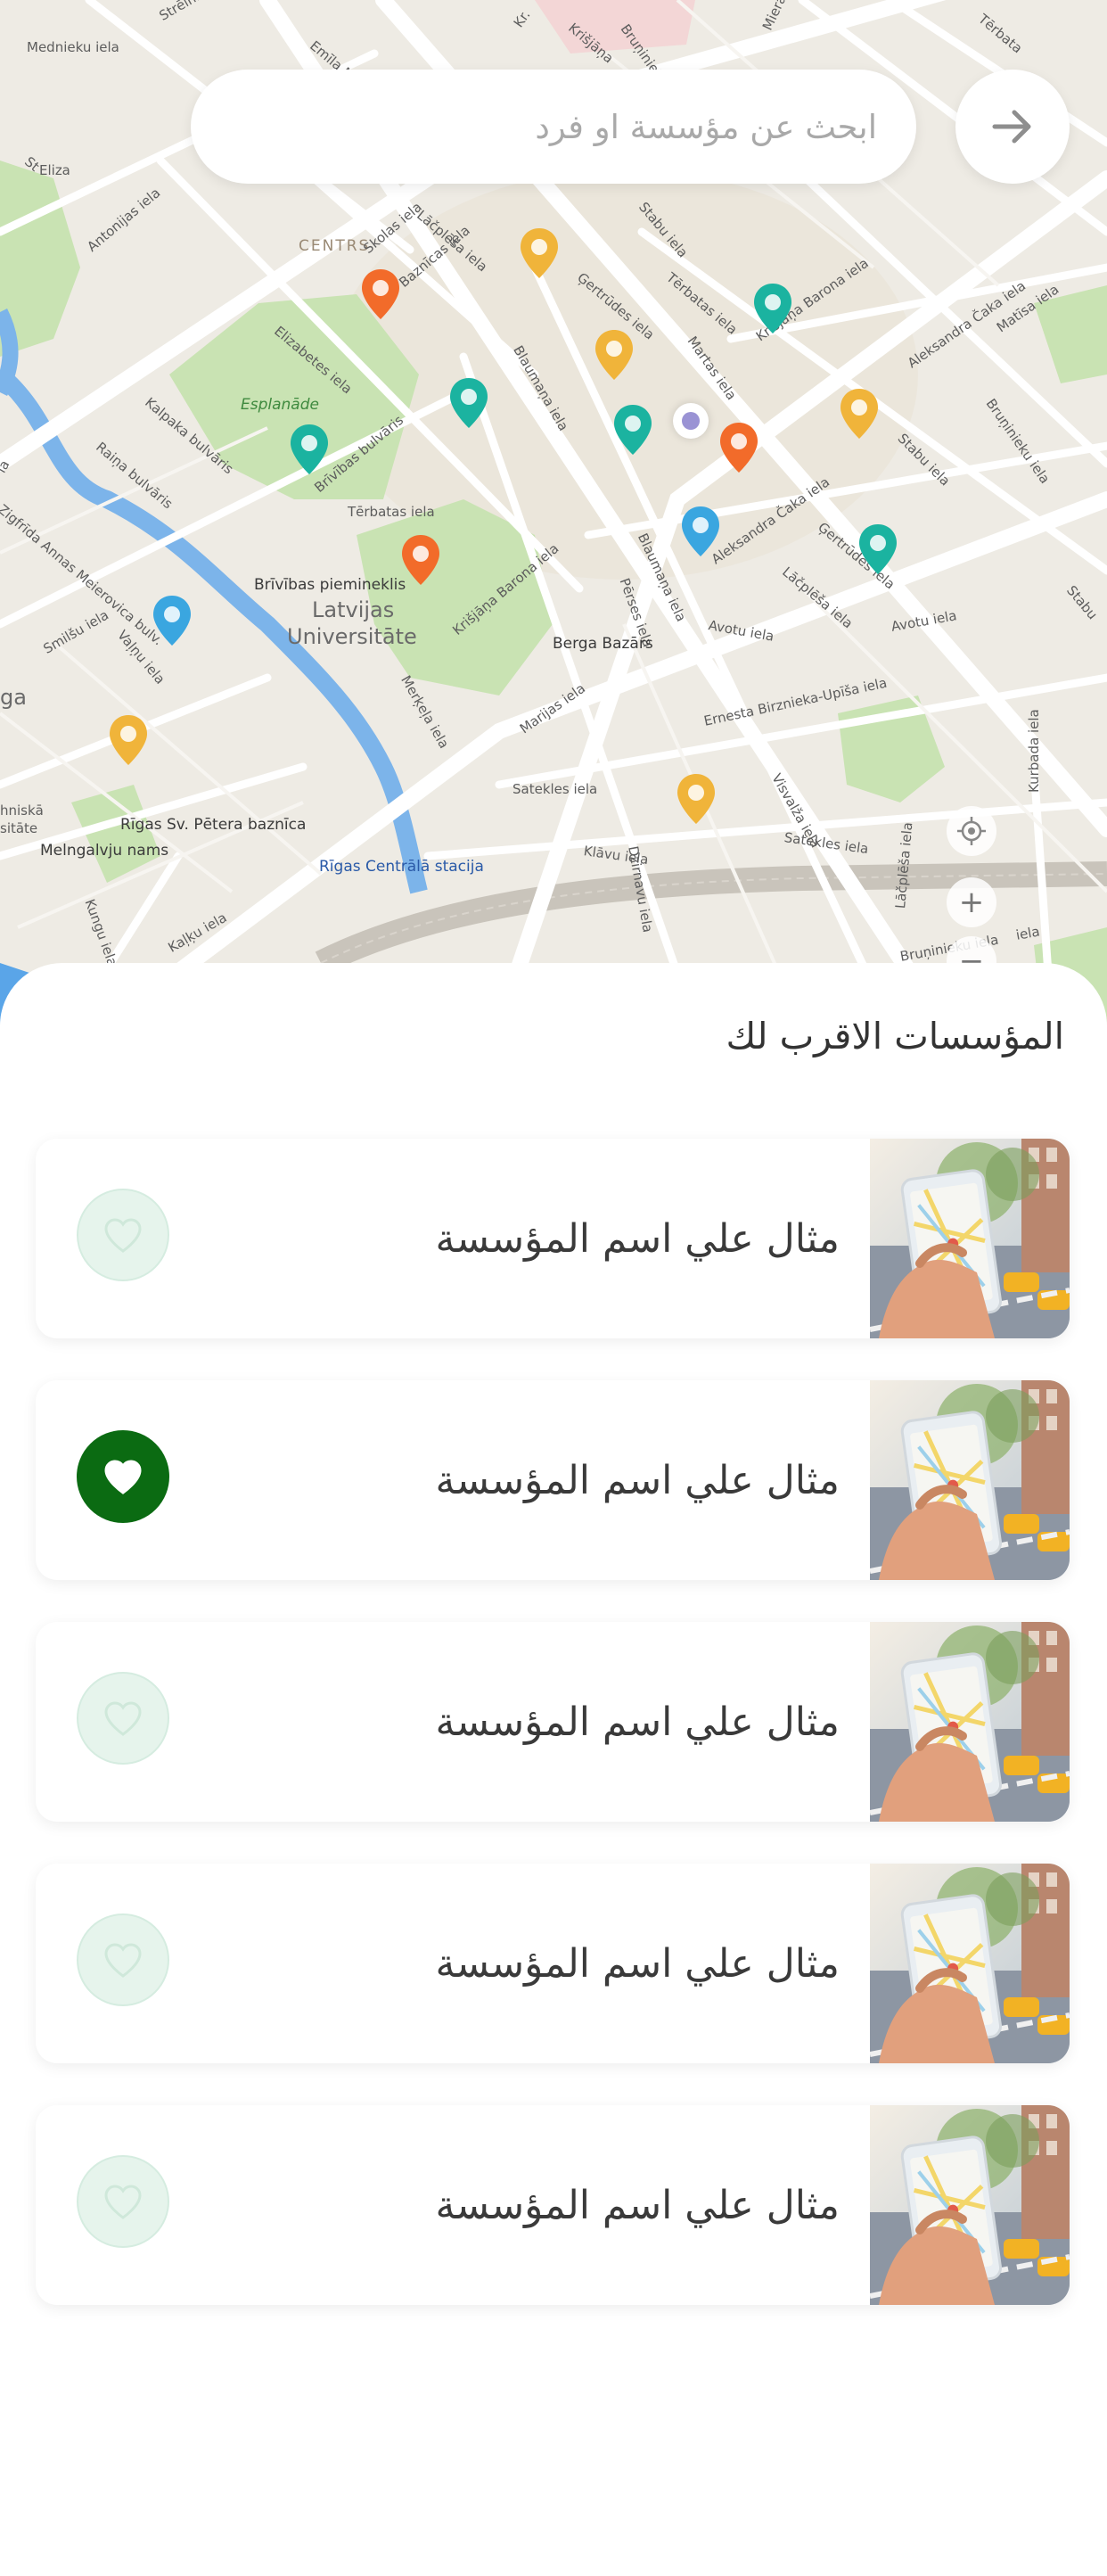 This screenshot has height=2576, width=1107. Describe the element at coordinates (1034, 751) in the screenshot. I see `map-label: Kurbada iela` at that location.